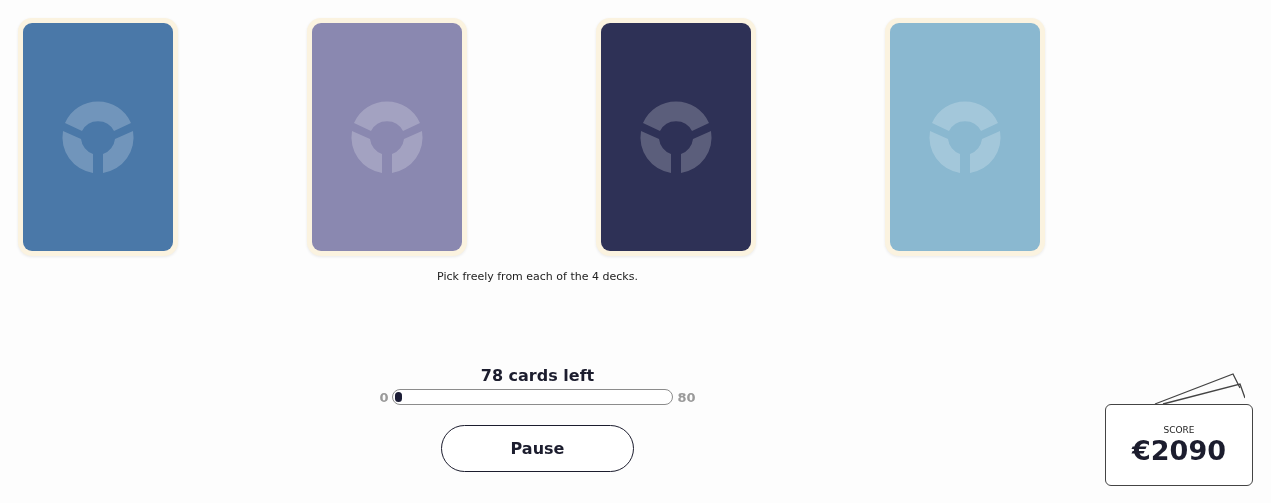 The height and width of the screenshot is (503, 1271). I want to click on instruction-text: Pick freely from each of the 4 decks., so click(537, 276).